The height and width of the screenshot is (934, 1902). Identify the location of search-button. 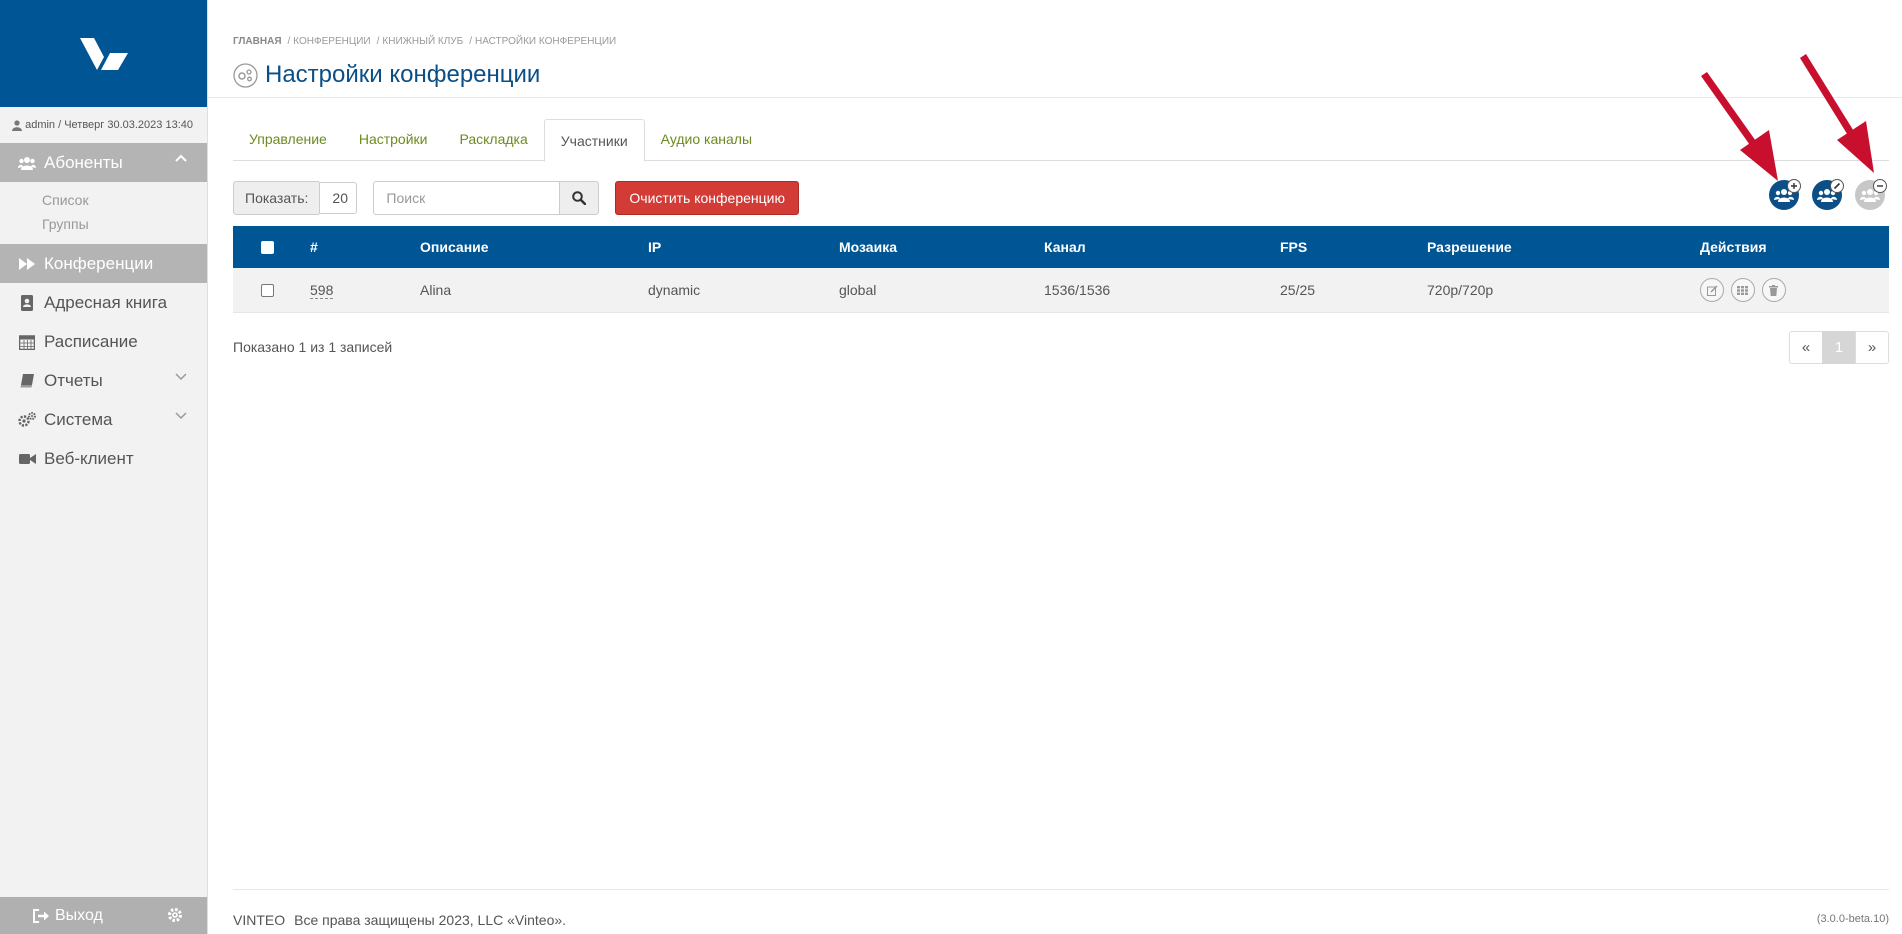
(580, 198).